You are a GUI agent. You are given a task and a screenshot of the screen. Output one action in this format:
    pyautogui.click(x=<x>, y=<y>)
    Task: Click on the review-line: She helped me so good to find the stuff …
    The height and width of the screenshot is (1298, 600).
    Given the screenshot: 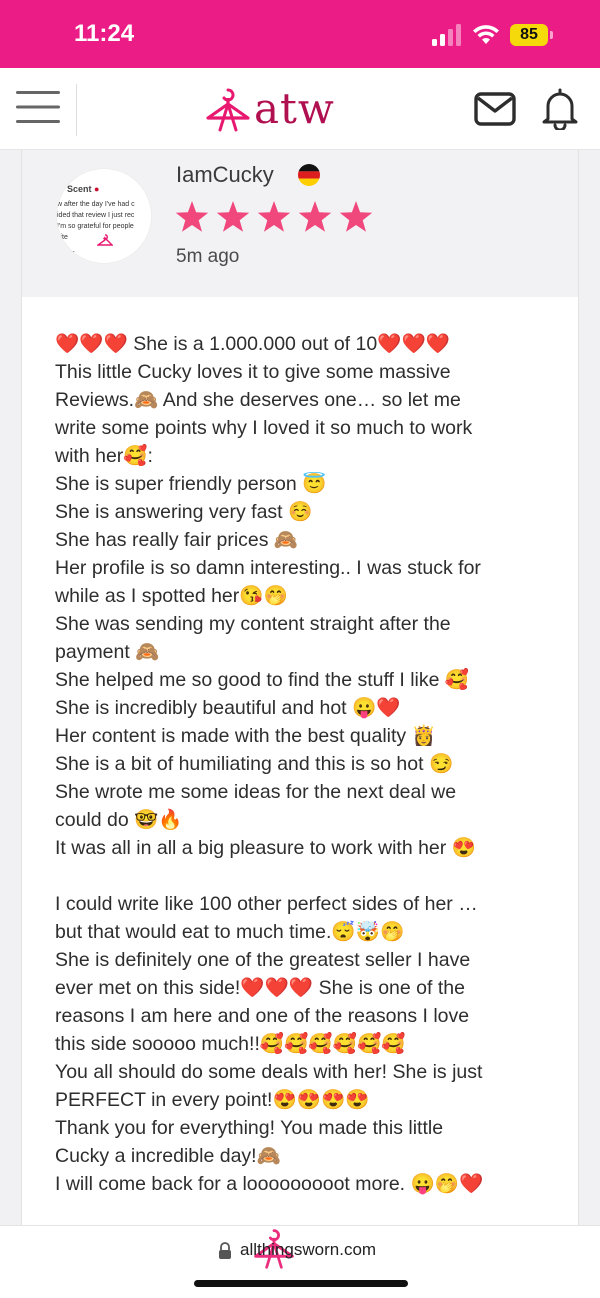 What is the action you would take?
    pyautogui.click(x=262, y=680)
    